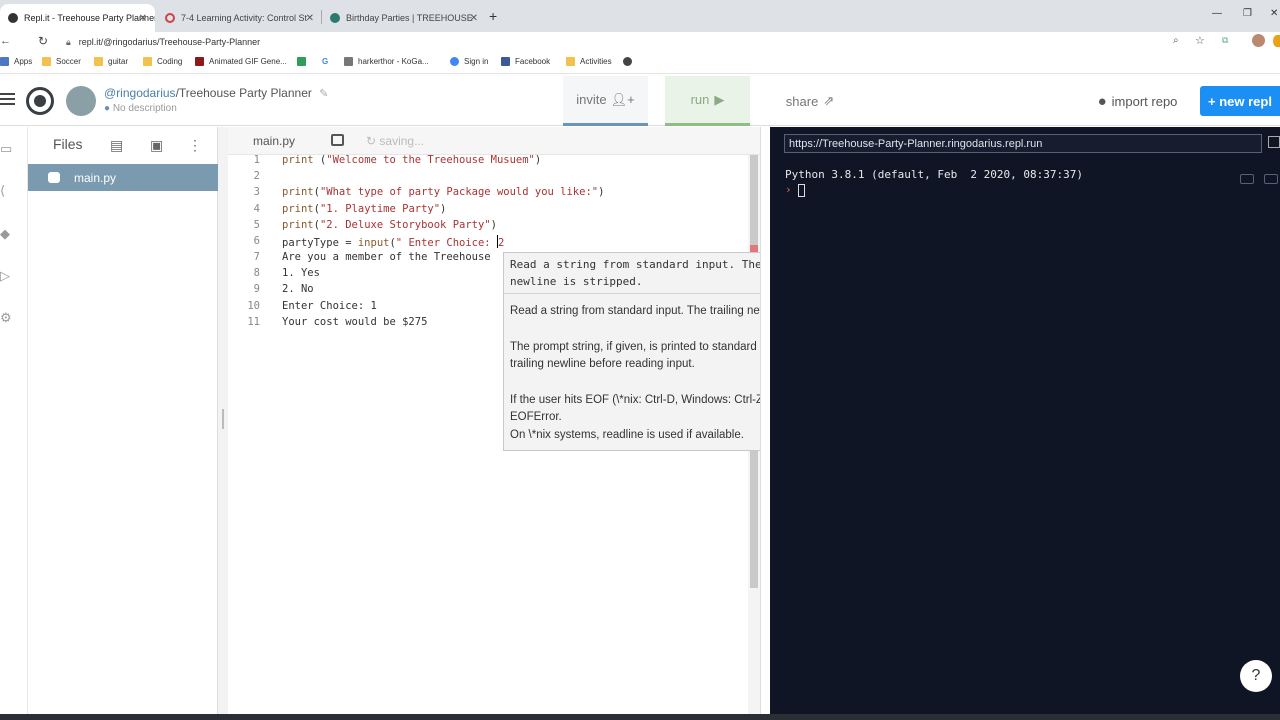  What do you see at coordinates (111, 61) in the screenshot?
I see `bookmark-guitar: guitar` at bounding box center [111, 61].